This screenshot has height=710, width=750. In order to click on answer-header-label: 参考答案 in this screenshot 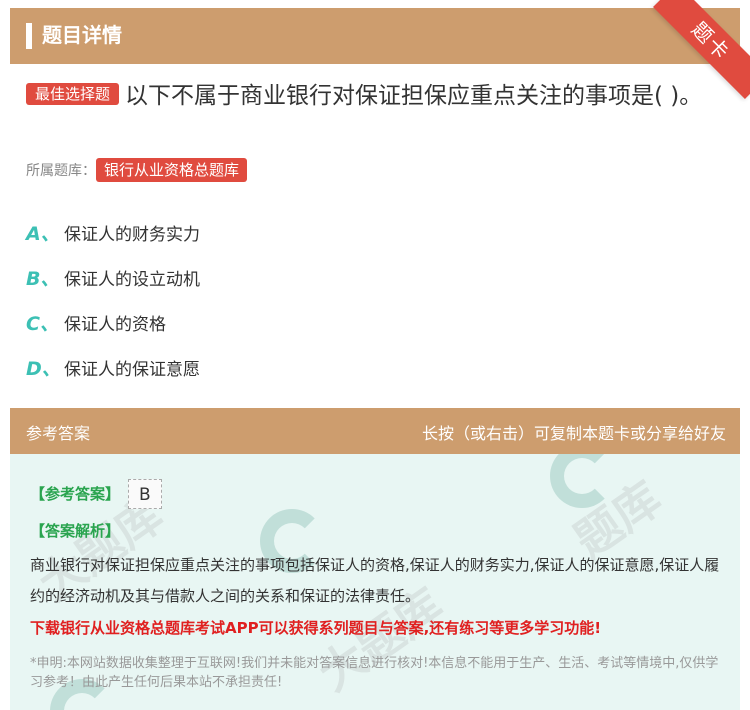, I will do `click(58, 433)`.